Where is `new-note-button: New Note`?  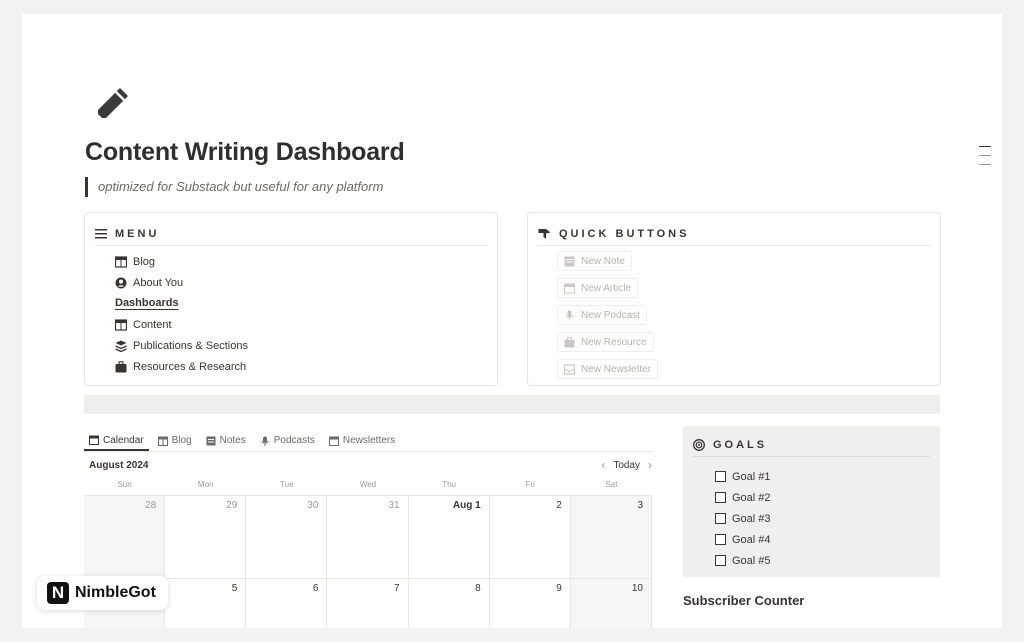
new-note-button: New Note is located at coordinates (594, 261).